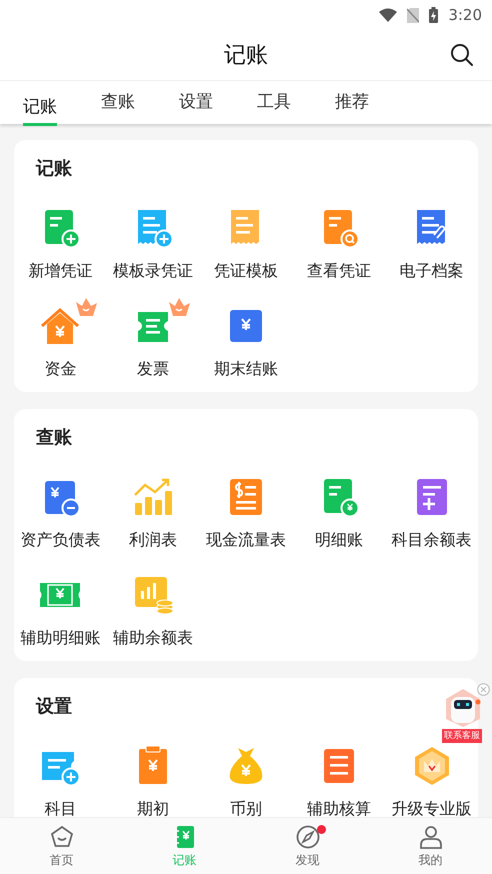  What do you see at coordinates (432, 540) in the screenshot?
I see `item-label: 科目余额表` at bounding box center [432, 540].